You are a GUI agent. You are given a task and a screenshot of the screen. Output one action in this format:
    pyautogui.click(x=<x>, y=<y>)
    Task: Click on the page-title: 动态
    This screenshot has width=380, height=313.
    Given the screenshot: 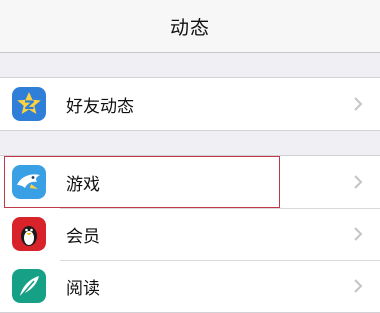 What is the action you would take?
    pyautogui.click(x=189, y=27)
    